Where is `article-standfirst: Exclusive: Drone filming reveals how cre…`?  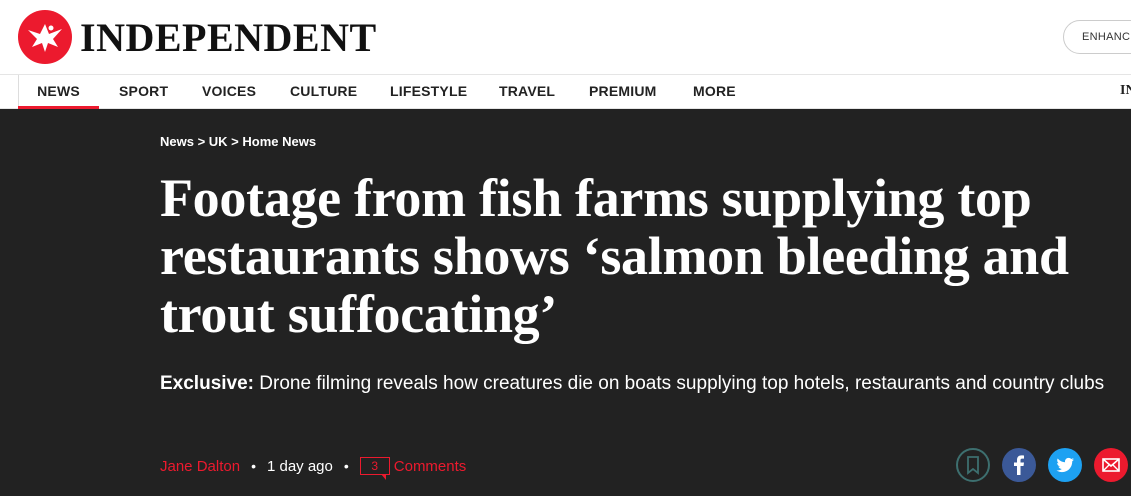
article-standfirst: Exclusive: Drone filming reveals how cre… is located at coordinates (645, 383).